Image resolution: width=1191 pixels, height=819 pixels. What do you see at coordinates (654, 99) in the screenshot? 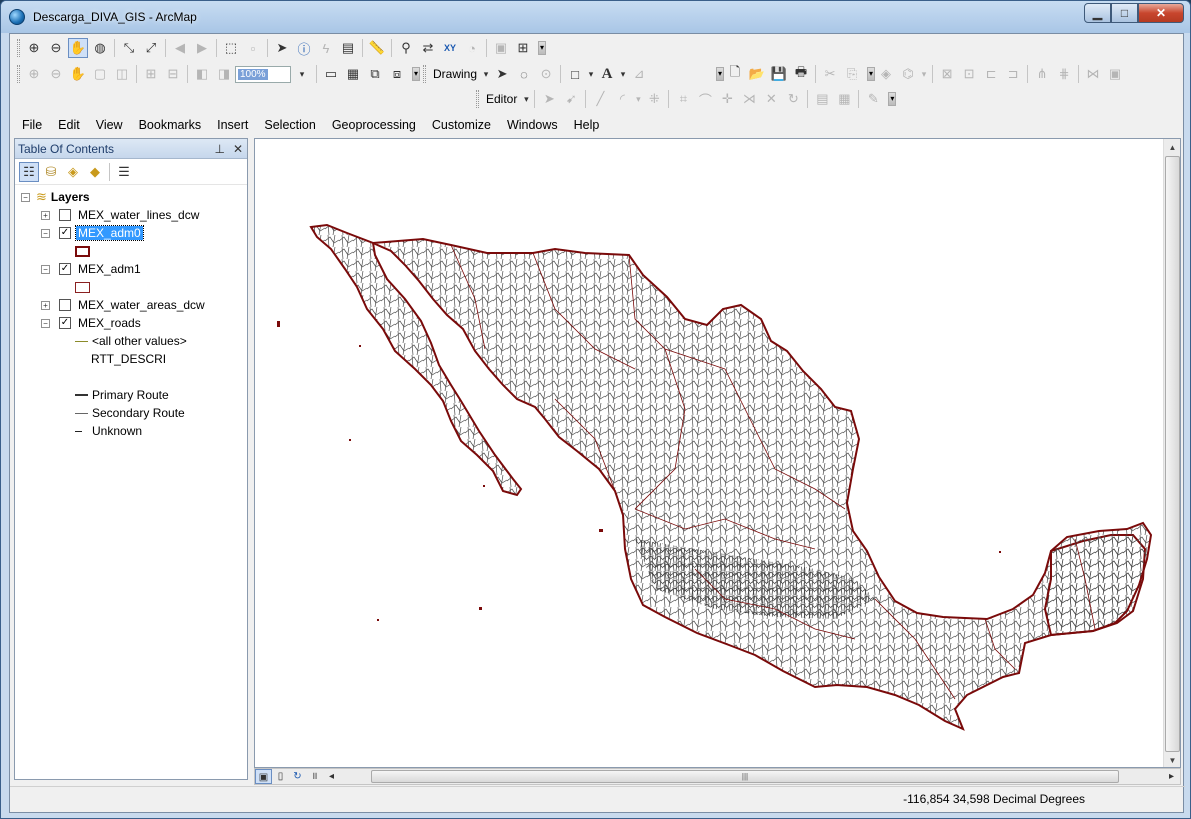
I see `trace-icon: ⁜` at bounding box center [654, 99].